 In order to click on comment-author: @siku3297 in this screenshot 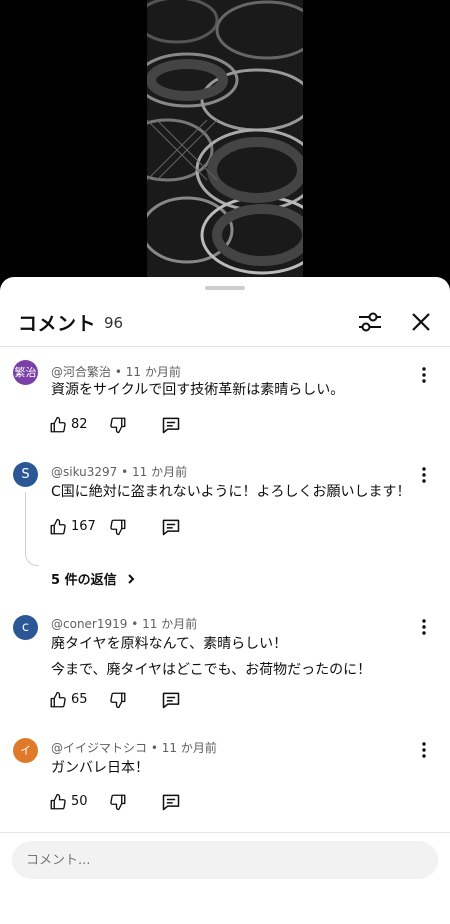, I will do `click(84, 472)`.